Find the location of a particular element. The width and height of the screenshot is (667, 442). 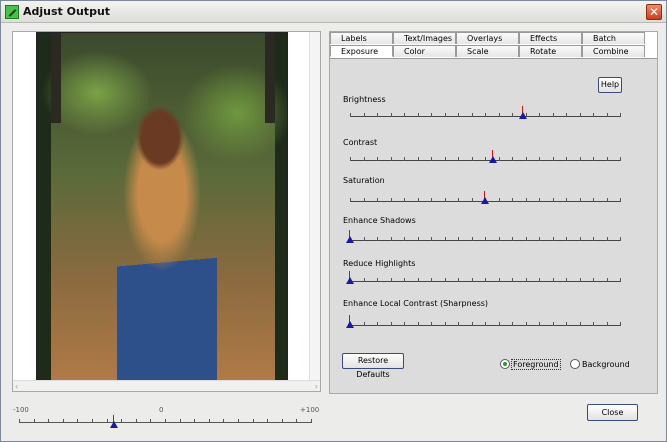

local-contrast-label: Enhance Local Contrast (Sharpness) is located at coordinates (416, 303).